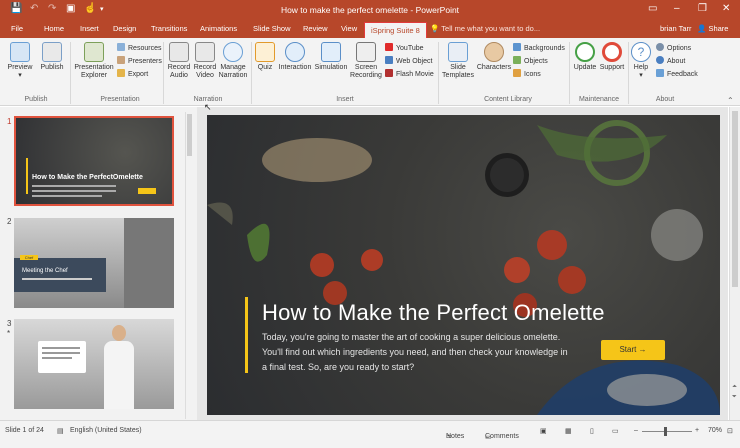  I want to click on quiz-button: Quiz, so click(265, 57).